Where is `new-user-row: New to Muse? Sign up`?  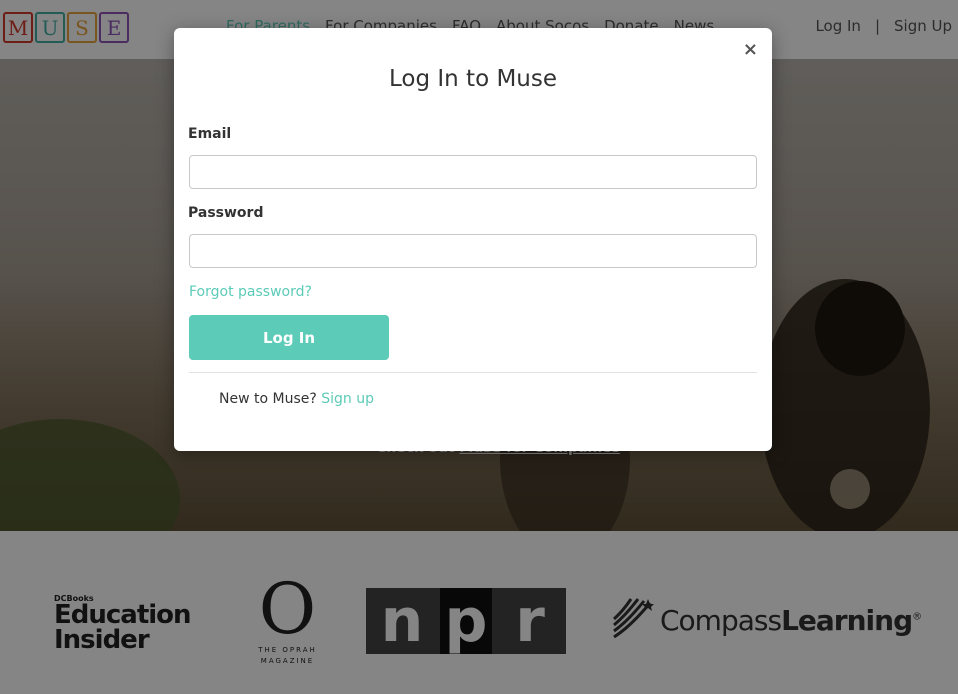
new-user-row: New to Muse? Sign up is located at coordinates (296, 399).